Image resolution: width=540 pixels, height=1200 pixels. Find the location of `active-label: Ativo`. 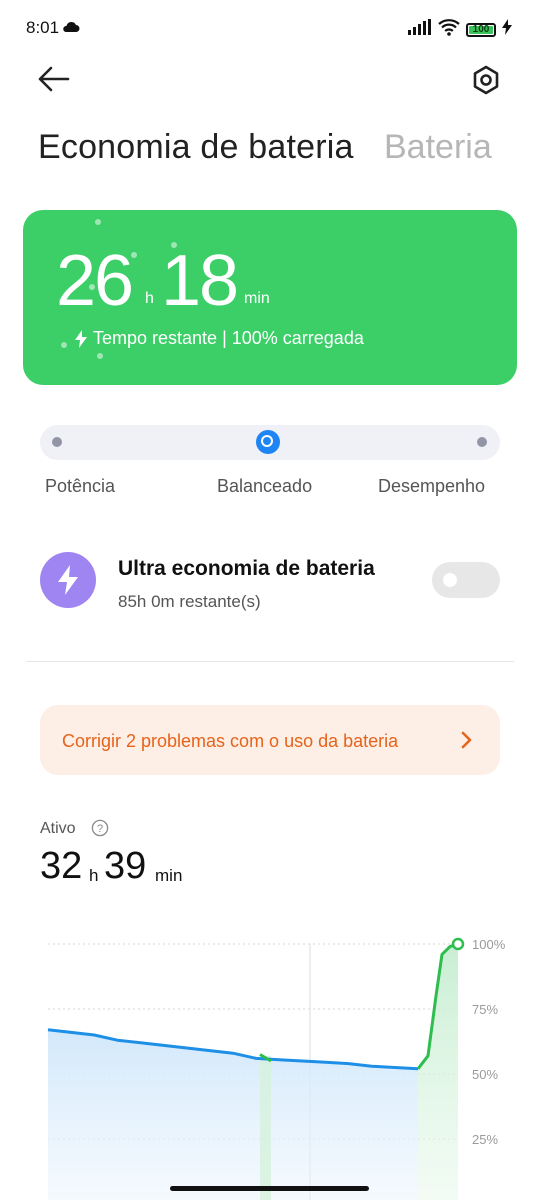

active-label: Ativo is located at coordinates (58, 828).